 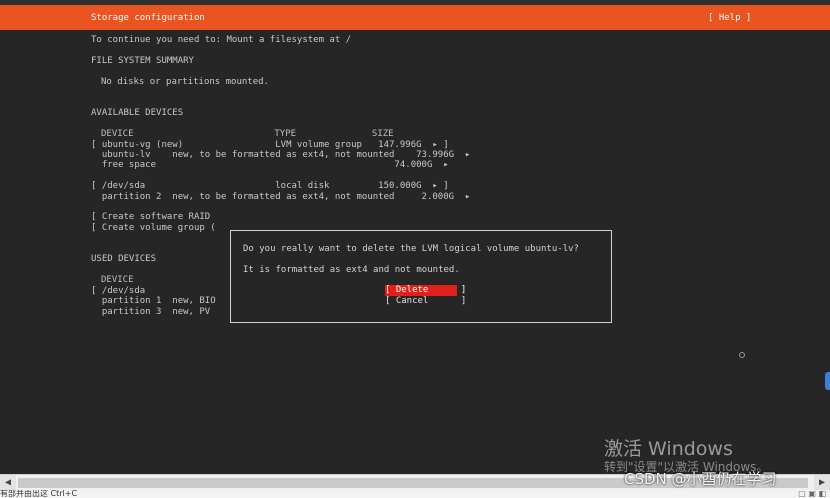 What do you see at coordinates (150, 217) in the screenshot?
I see `create-raid-button: [ Create software RAID` at bounding box center [150, 217].